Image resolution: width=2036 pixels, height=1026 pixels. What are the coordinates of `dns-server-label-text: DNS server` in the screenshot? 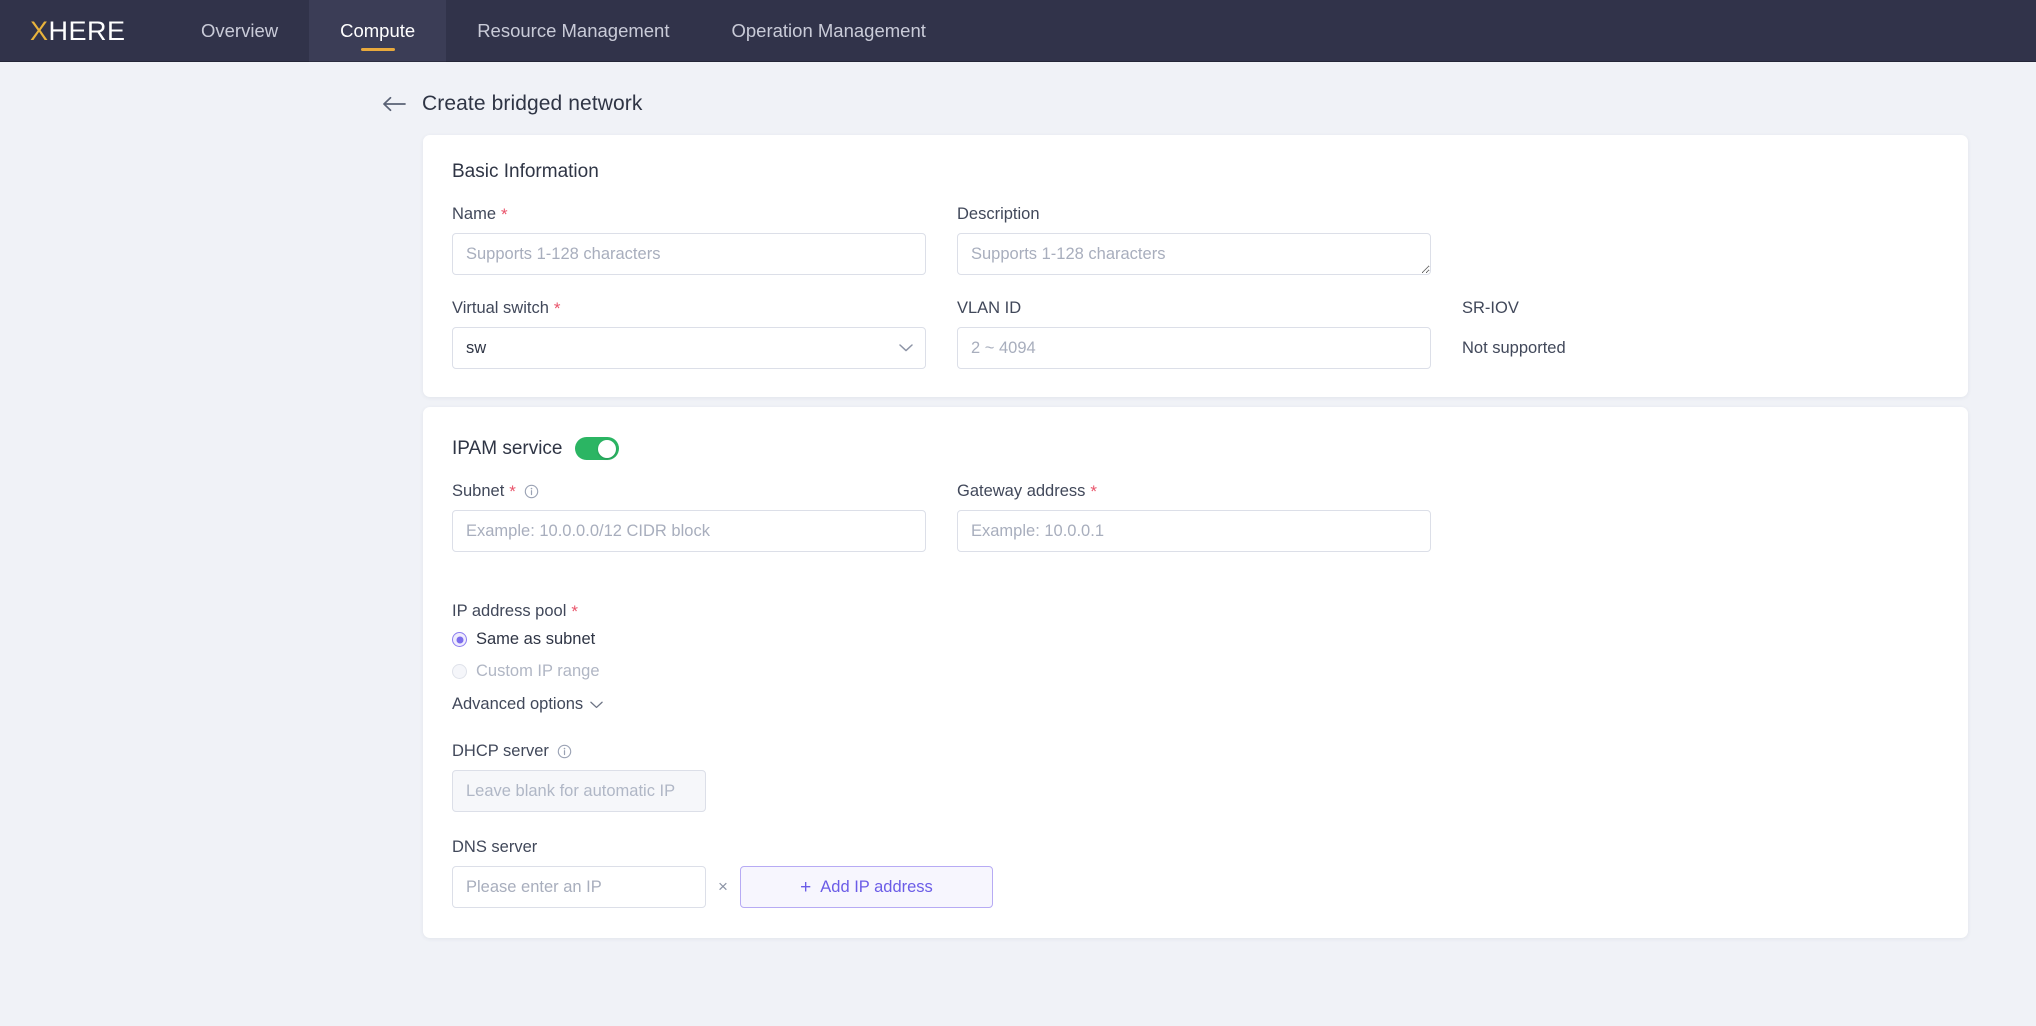 It's located at (495, 847).